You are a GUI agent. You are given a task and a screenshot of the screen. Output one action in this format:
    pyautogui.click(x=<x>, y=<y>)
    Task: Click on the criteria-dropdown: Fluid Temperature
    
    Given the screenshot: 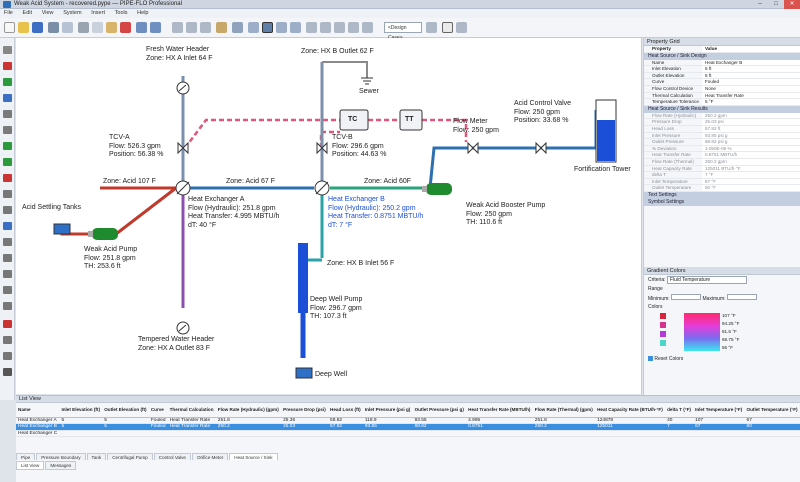 What is the action you would take?
    pyautogui.click(x=706, y=280)
    